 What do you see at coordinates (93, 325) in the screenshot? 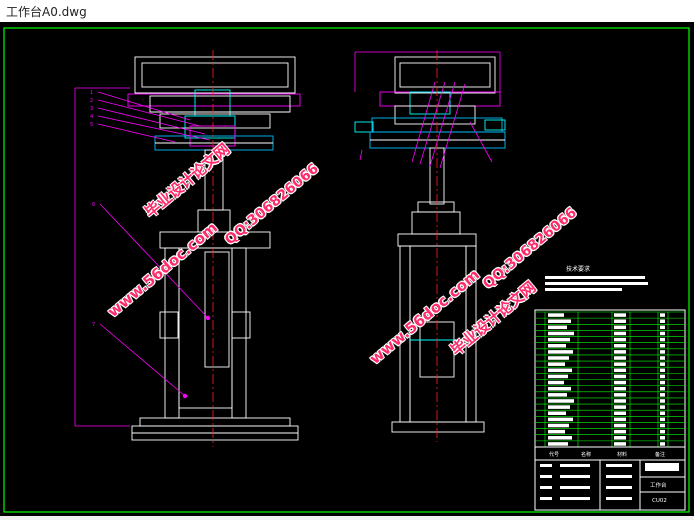
I see `svg-text: 7` at bounding box center [93, 325].